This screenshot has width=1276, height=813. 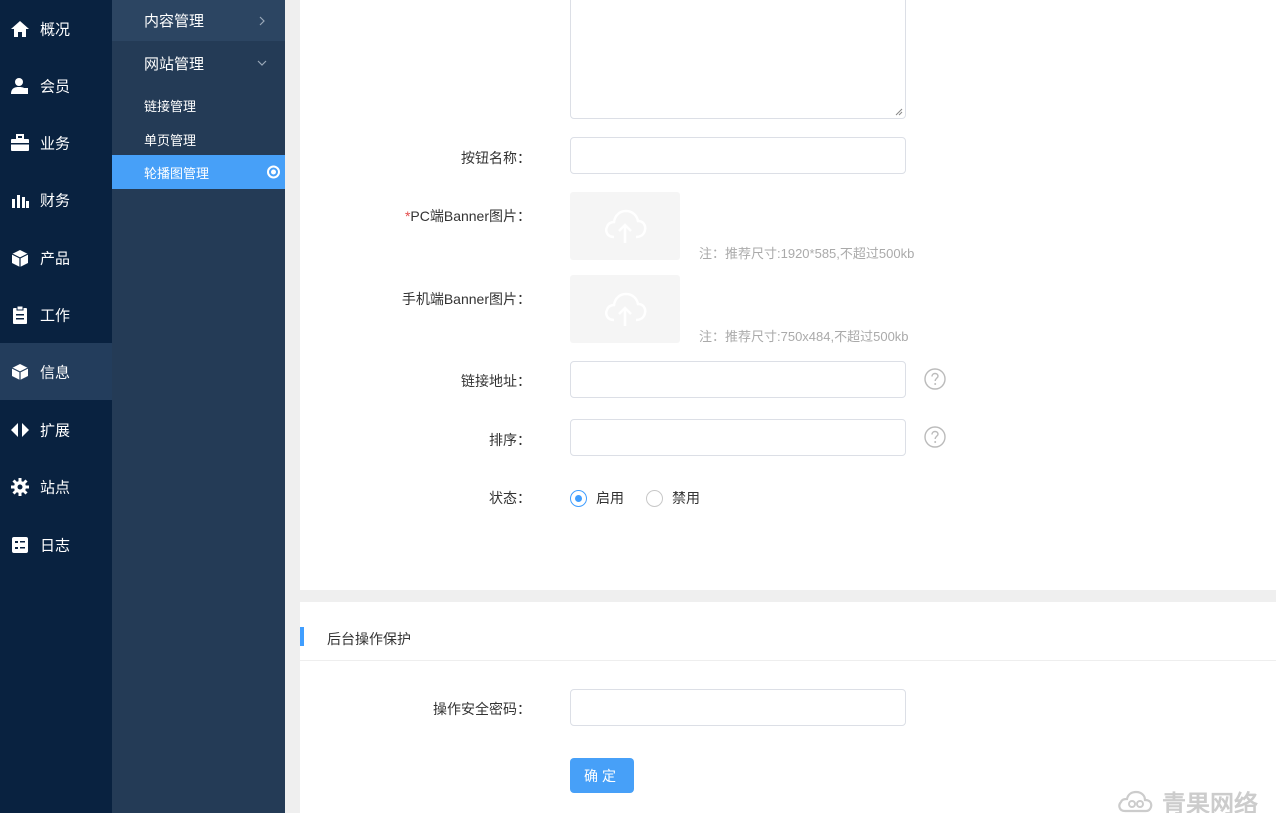 I want to click on nav-item-banners: 轮播图管理, so click(x=198, y=172).